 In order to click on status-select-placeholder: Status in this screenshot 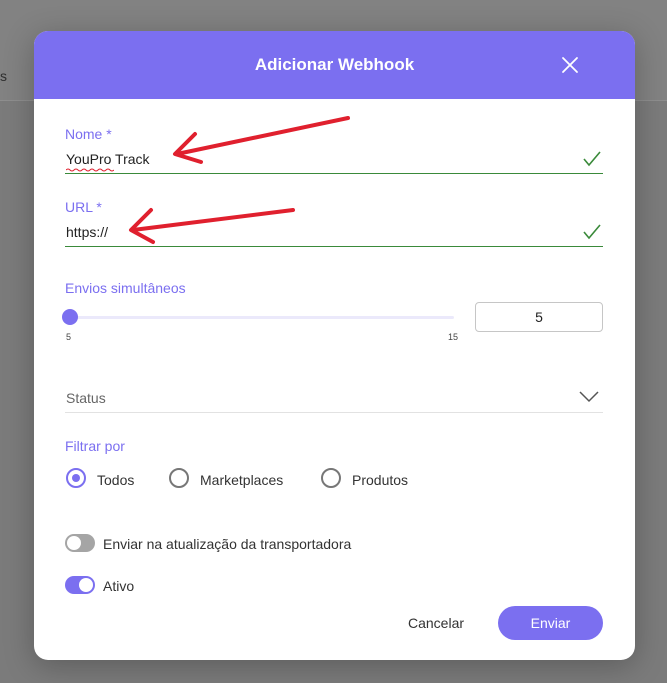, I will do `click(86, 398)`.